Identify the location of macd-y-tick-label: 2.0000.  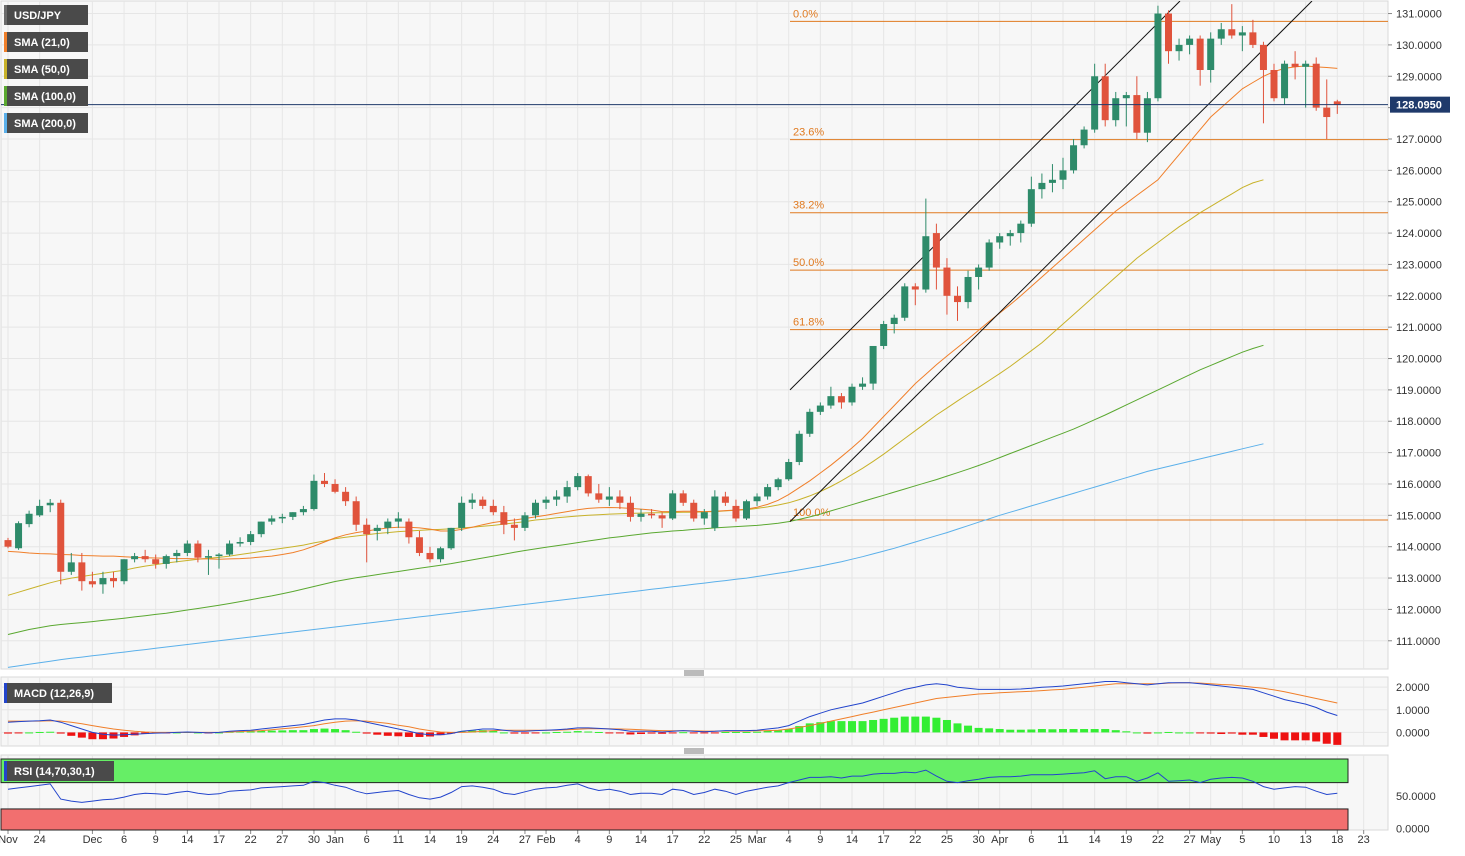
(1413, 688).